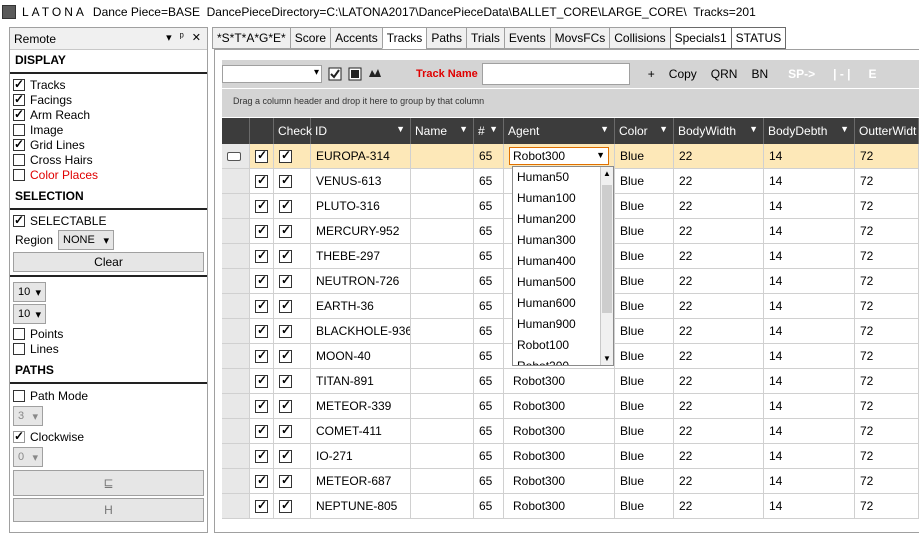 The image size is (919, 533). I want to click on path-mode-box, so click(19, 395).